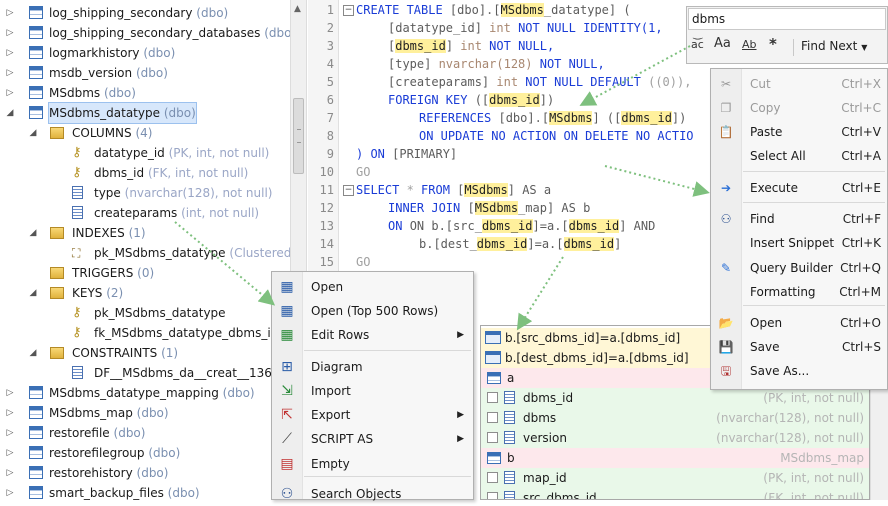 Image resolution: width=888 pixels, height=506 pixels. I want to click on table-menu-diagram: ⊞ Diagram, so click(372, 367).